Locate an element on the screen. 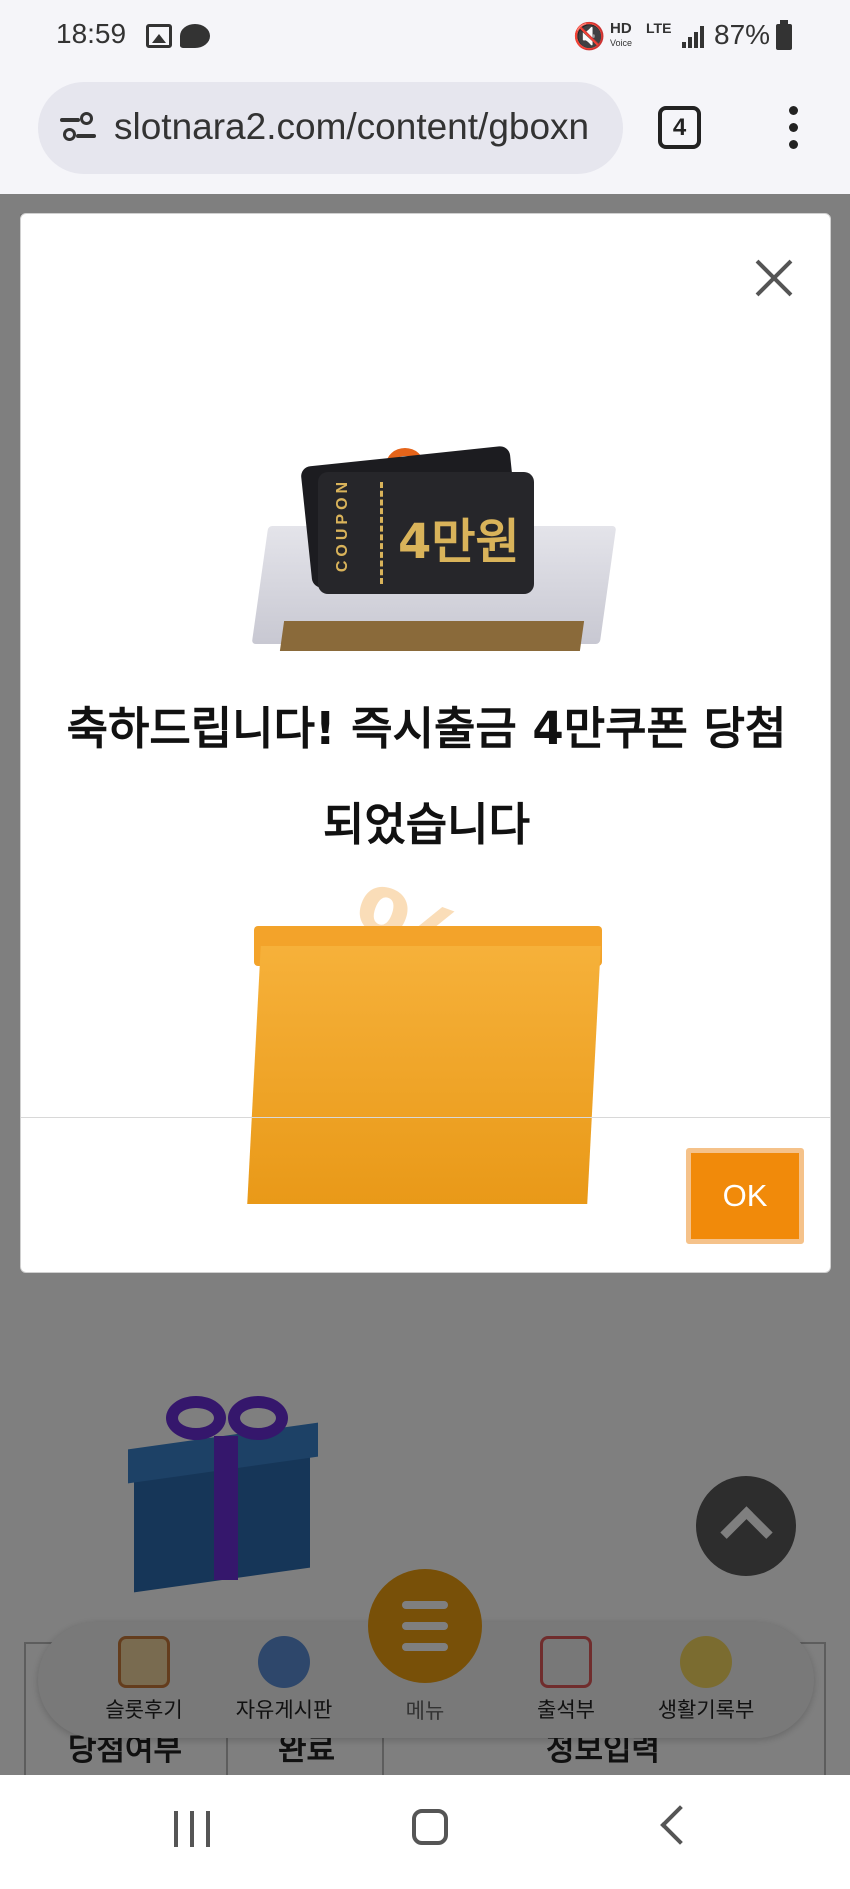 The height and width of the screenshot is (1889, 850). message-line-2: 되었습니다 is located at coordinates (426, 824).